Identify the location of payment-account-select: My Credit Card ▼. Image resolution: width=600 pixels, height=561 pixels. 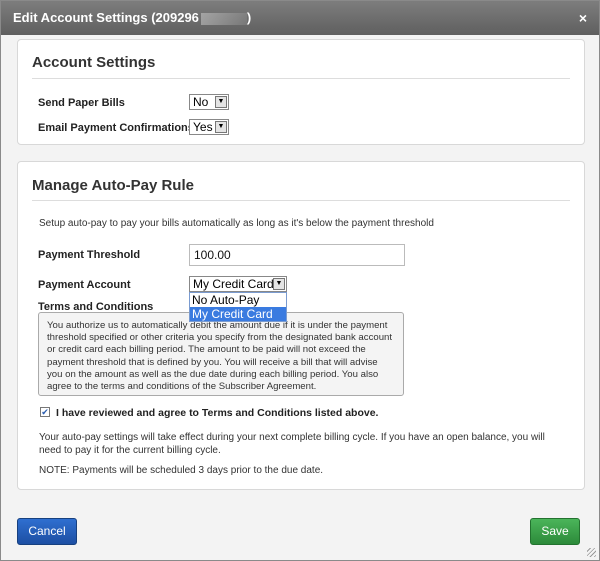
(238, 284).